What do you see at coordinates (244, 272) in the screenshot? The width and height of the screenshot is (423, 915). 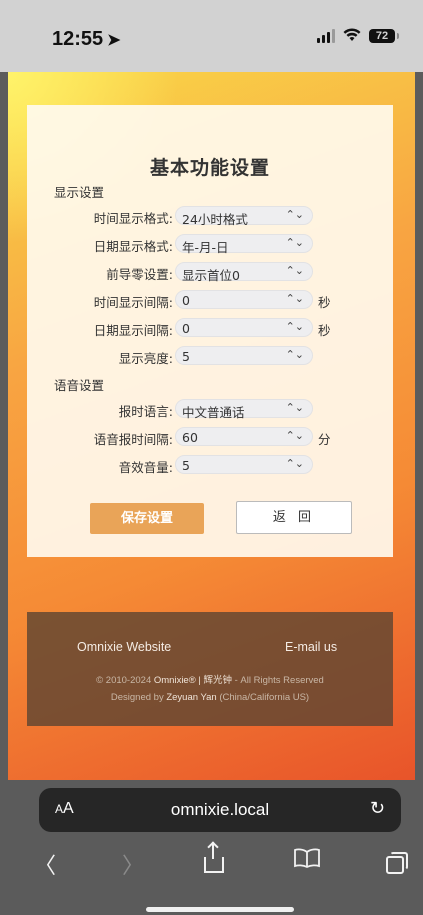 I see `leading-zero-select: 显示首位0 ⌃⌄` at bounding box center [244, 272].